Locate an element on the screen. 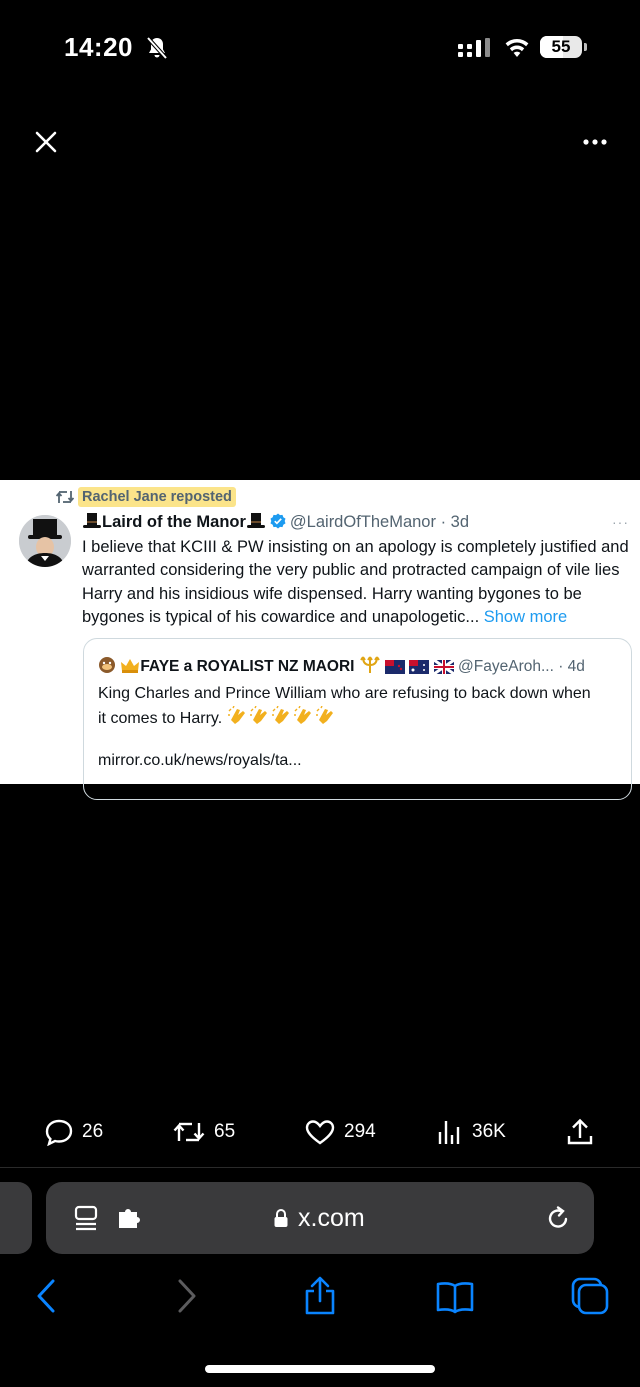 The image size is (640, 1387). battery-icon: 55 is located at coordinates (564, 48).